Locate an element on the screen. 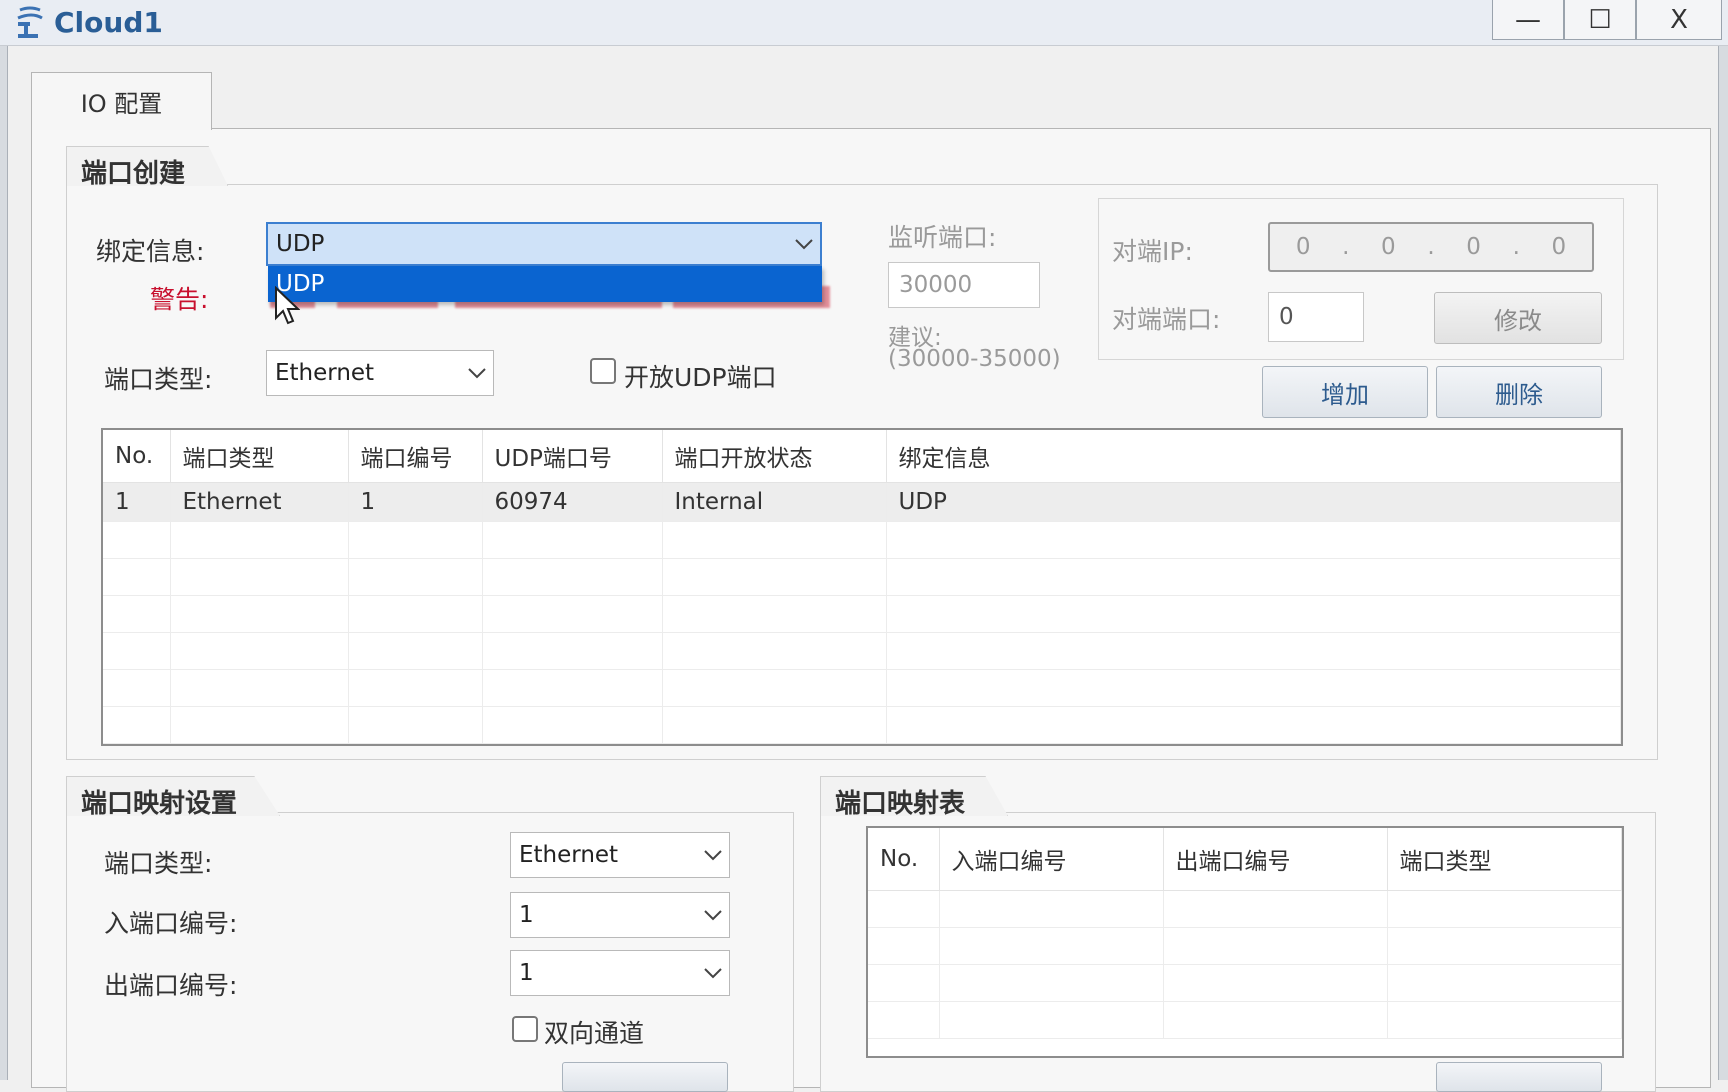 The width and height of the screenshot is (1728, 1092). modify-button: 修改 is located at coordinates (1518, 318).